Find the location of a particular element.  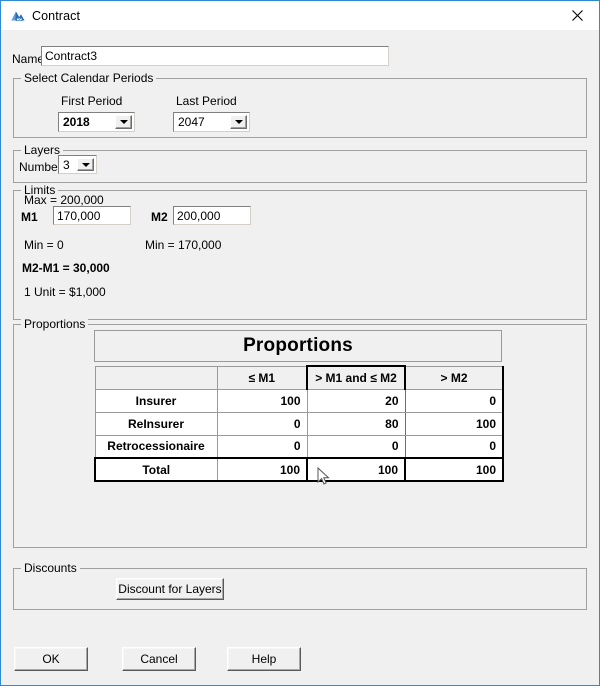

contract-app-icon is located at coordinates (18, 16).